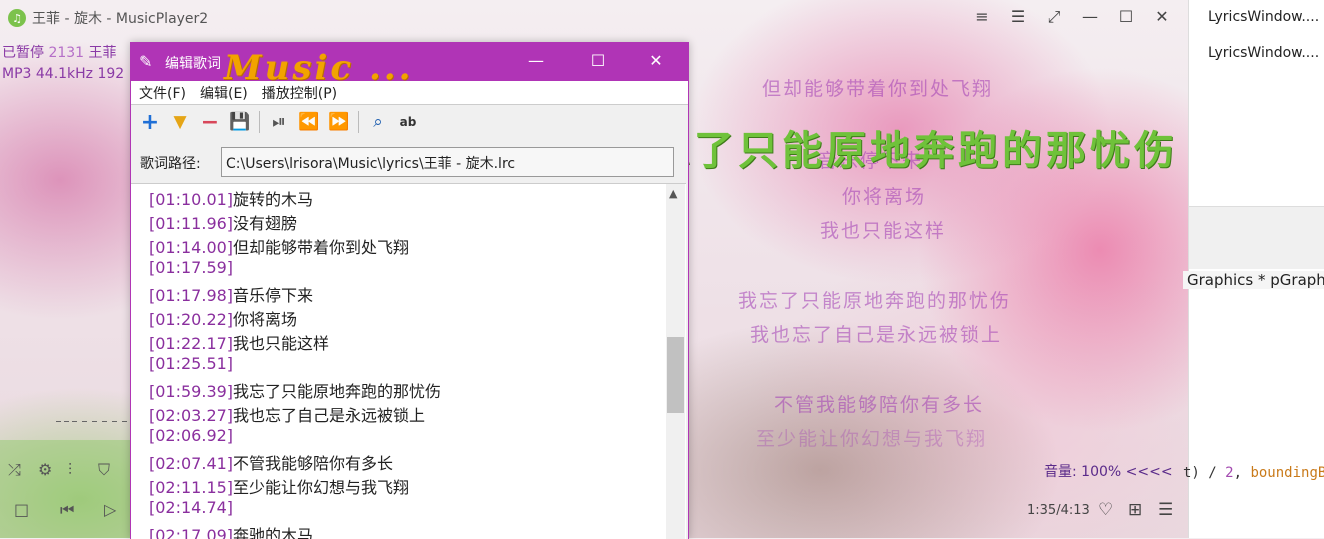 This screenshot has height=539, width=1324. What do you see at coordinates (120, 19) in the screenshot?
I see `window-title: 王菲 - 旋木 - MusicPlayer2` at bounding box center [120, 19].